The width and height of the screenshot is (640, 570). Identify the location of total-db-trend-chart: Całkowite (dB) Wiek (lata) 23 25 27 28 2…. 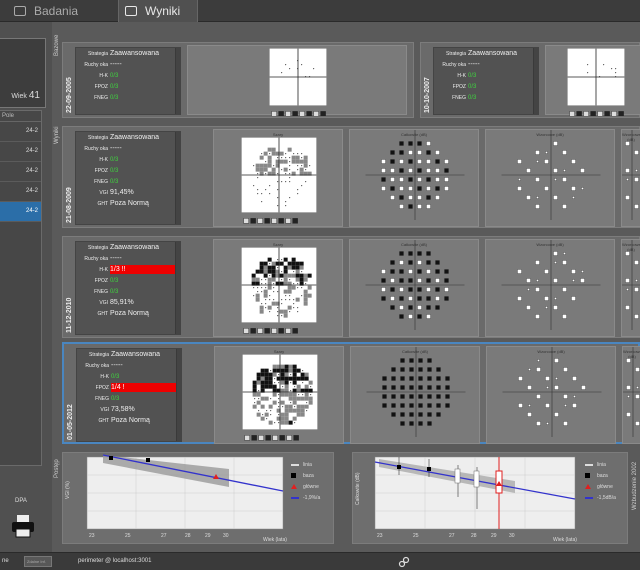
(490, 498).